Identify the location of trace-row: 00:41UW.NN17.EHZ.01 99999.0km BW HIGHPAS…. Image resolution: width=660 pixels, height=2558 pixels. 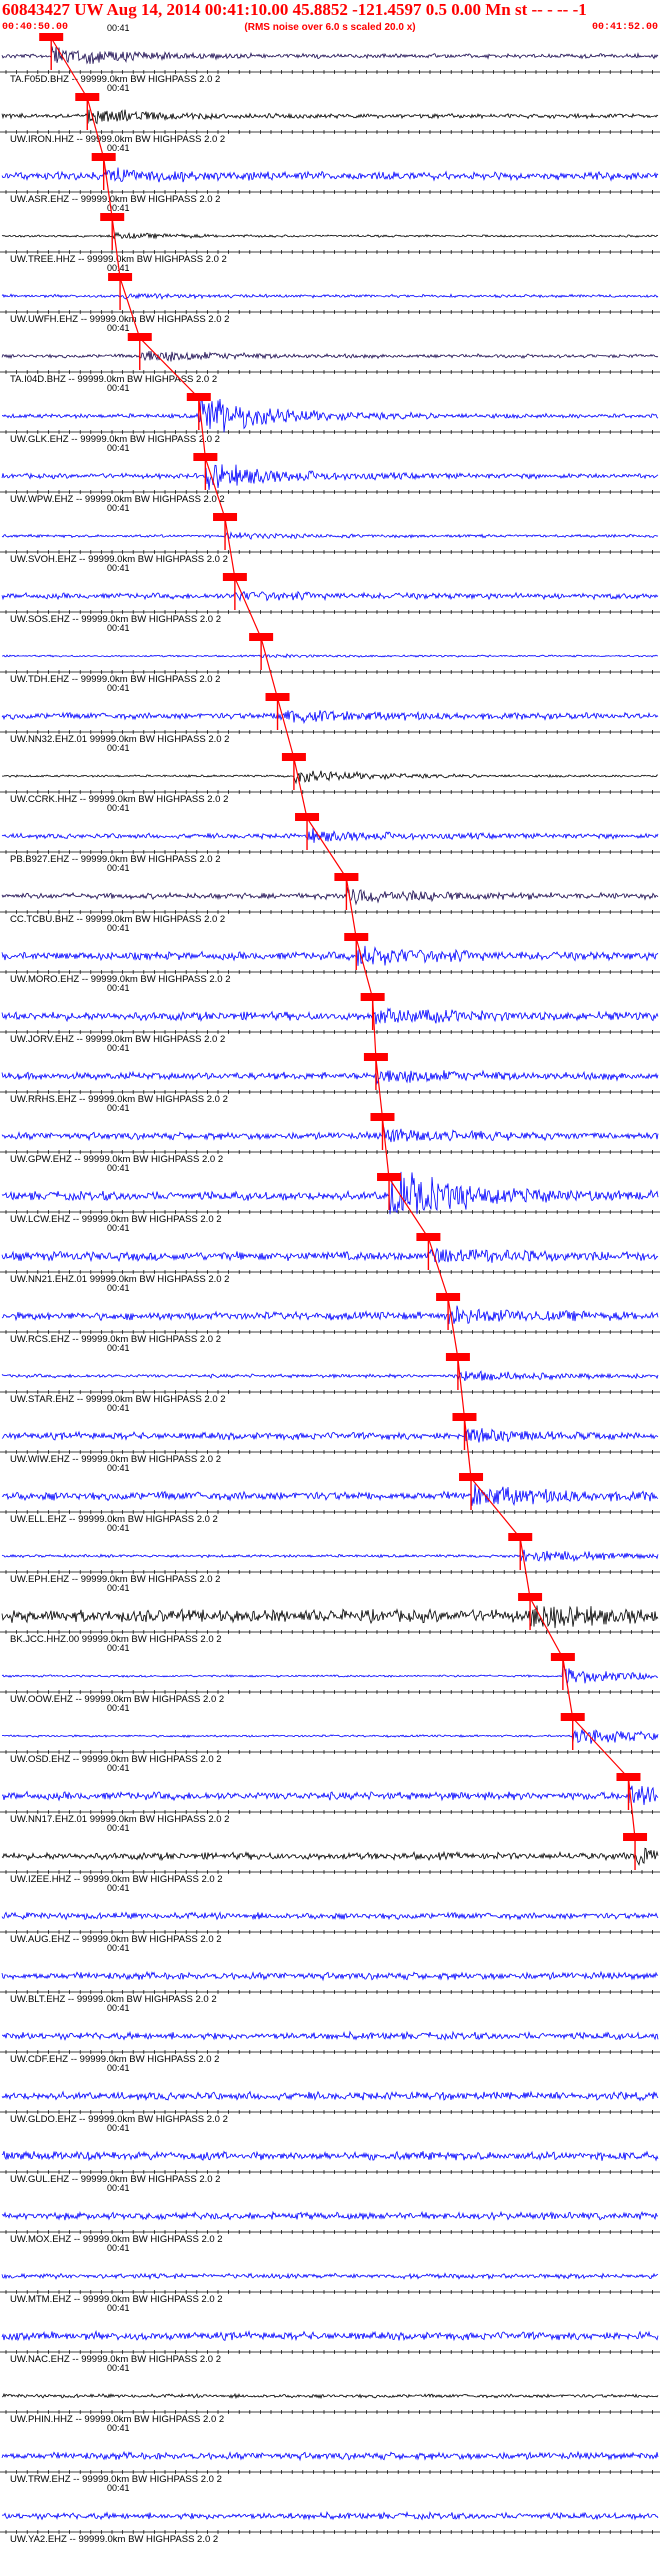
(330, 1794).